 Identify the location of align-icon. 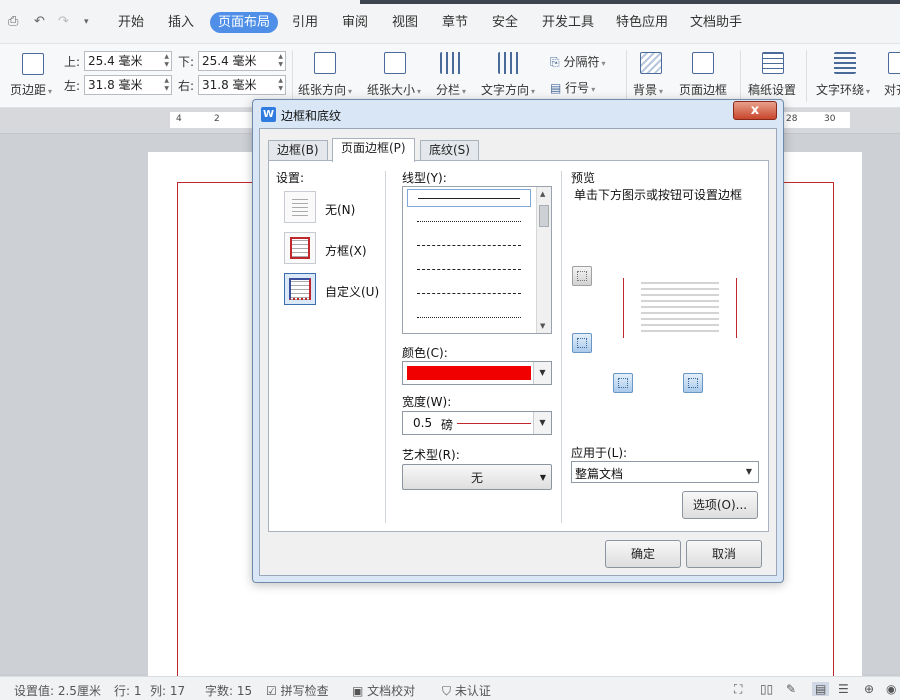
(894, 63).